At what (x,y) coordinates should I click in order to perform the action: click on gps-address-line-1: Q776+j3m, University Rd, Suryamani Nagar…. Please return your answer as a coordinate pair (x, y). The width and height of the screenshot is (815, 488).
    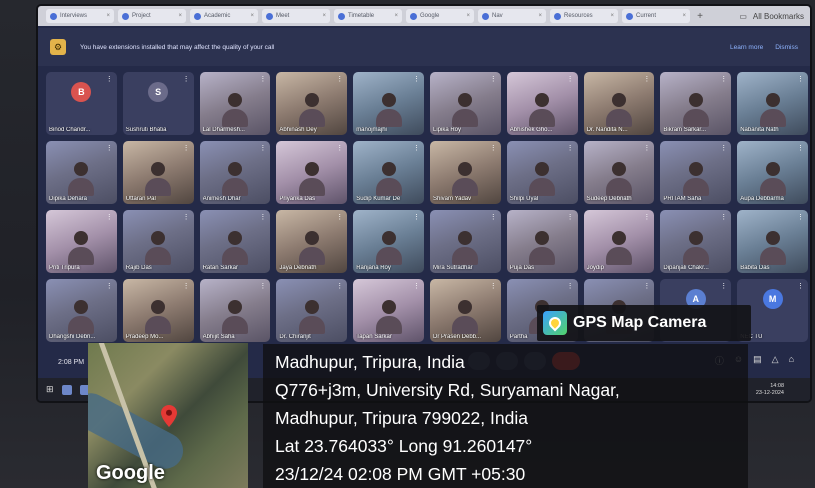
    Looking at the image, I should click on (447, 390).